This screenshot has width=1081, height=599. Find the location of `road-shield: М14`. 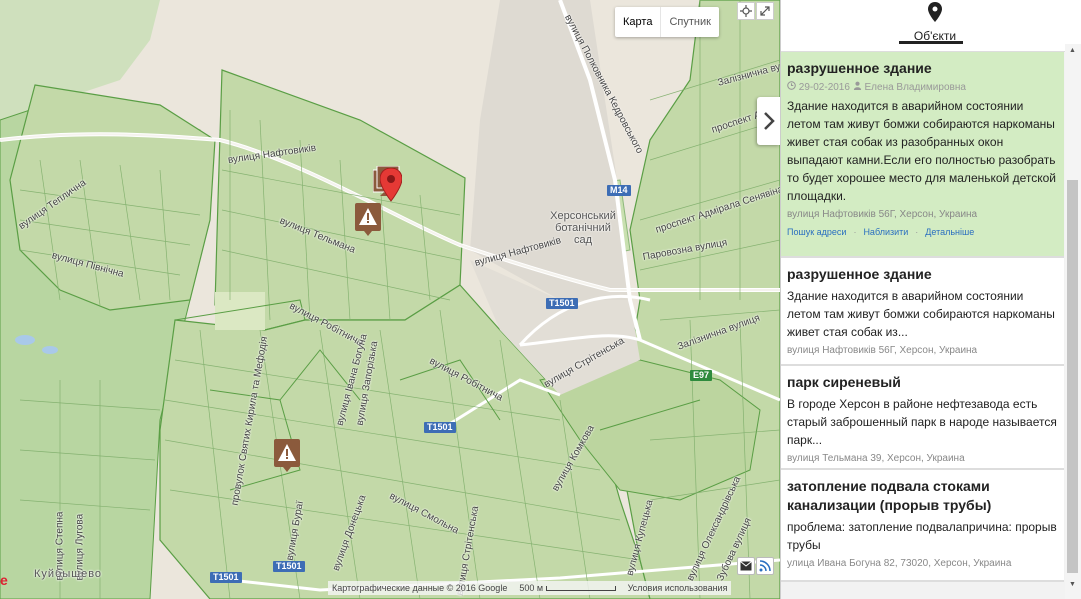

road-shield: М14 is located at coordinates (619, 190).